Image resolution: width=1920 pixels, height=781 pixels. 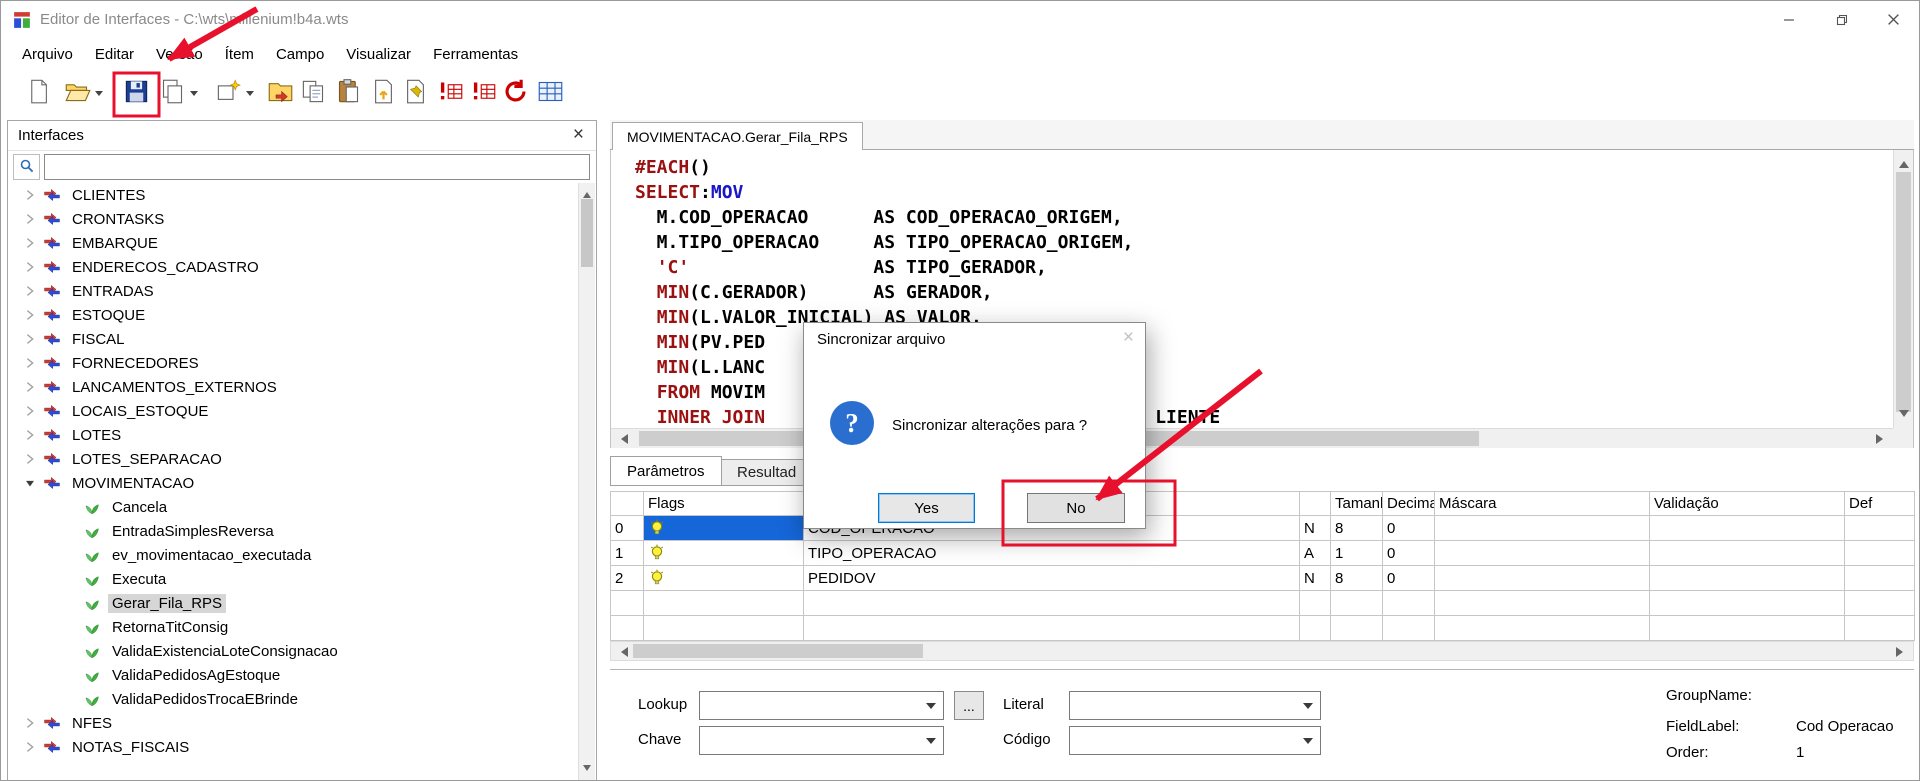 What do you see at coordinates (1356, 578) in the screenshot?
I see `tamanho-cell: 8` at bounding box center [1356, 578].